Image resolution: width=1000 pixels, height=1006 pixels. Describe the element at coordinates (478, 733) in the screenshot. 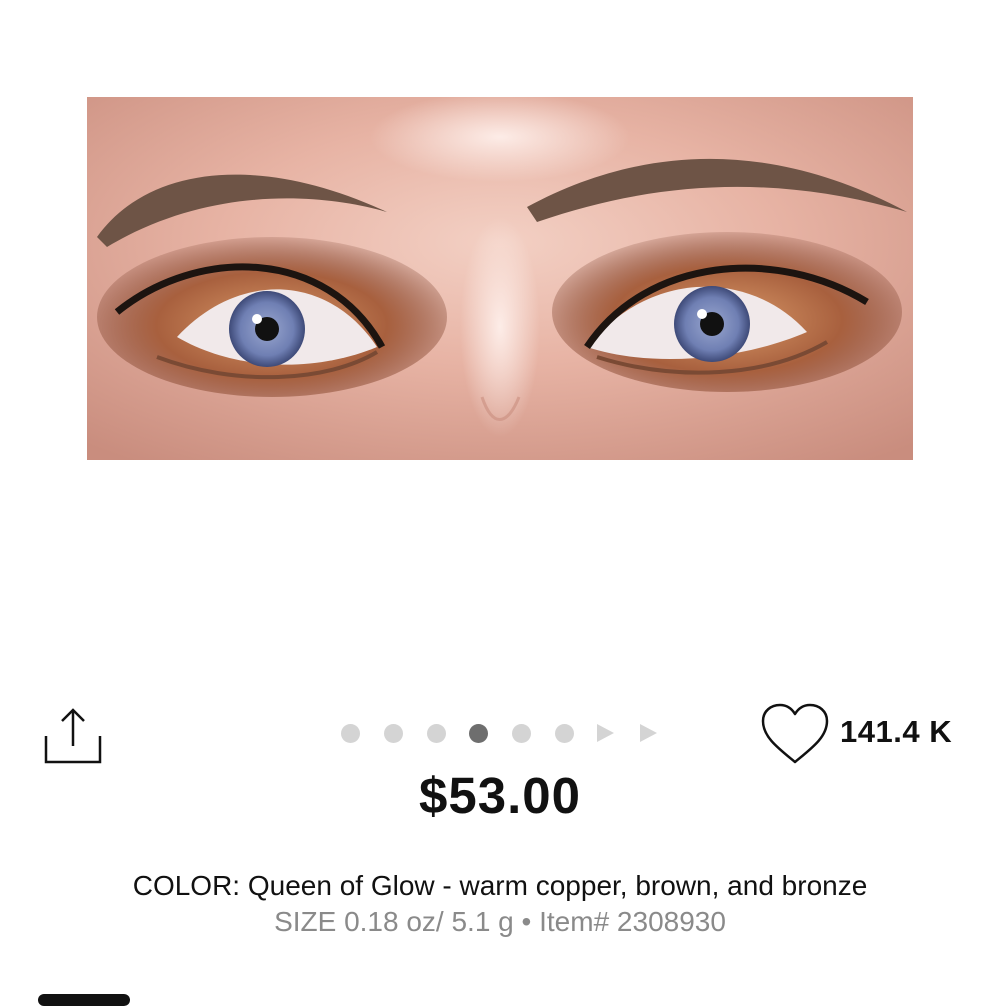

I see `carousel-dot-4-active` at that location.